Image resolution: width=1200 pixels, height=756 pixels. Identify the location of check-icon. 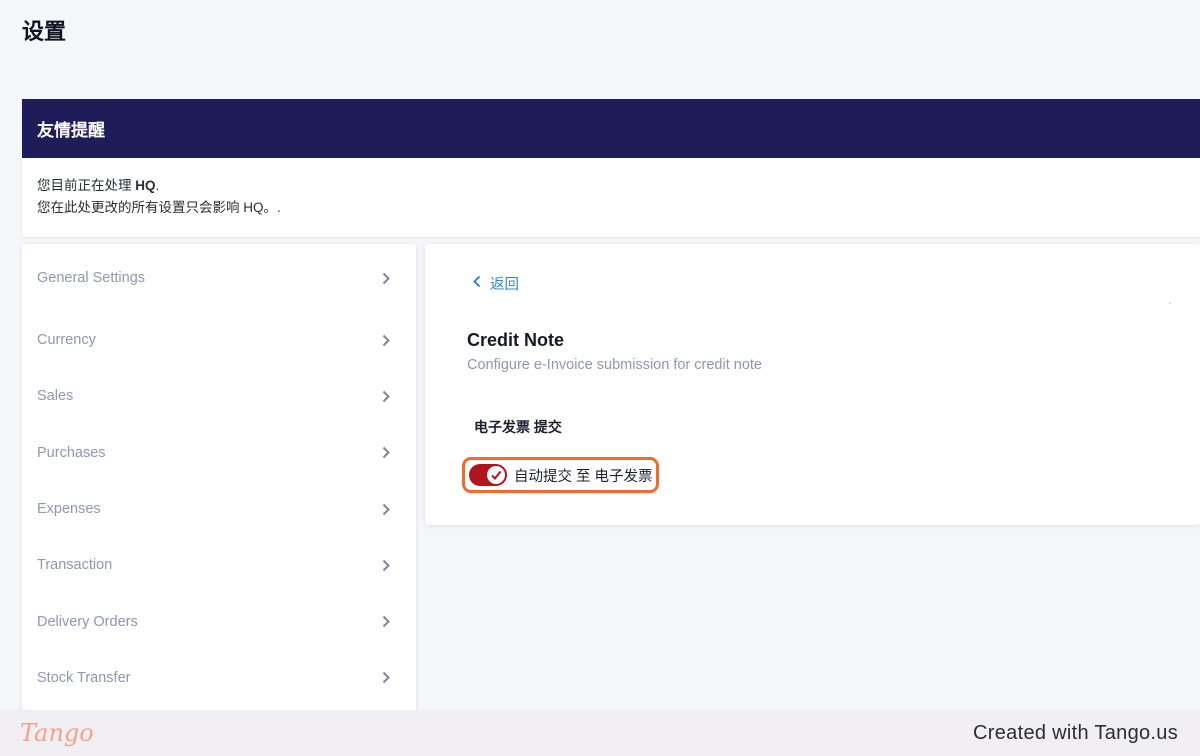
(496, 475).